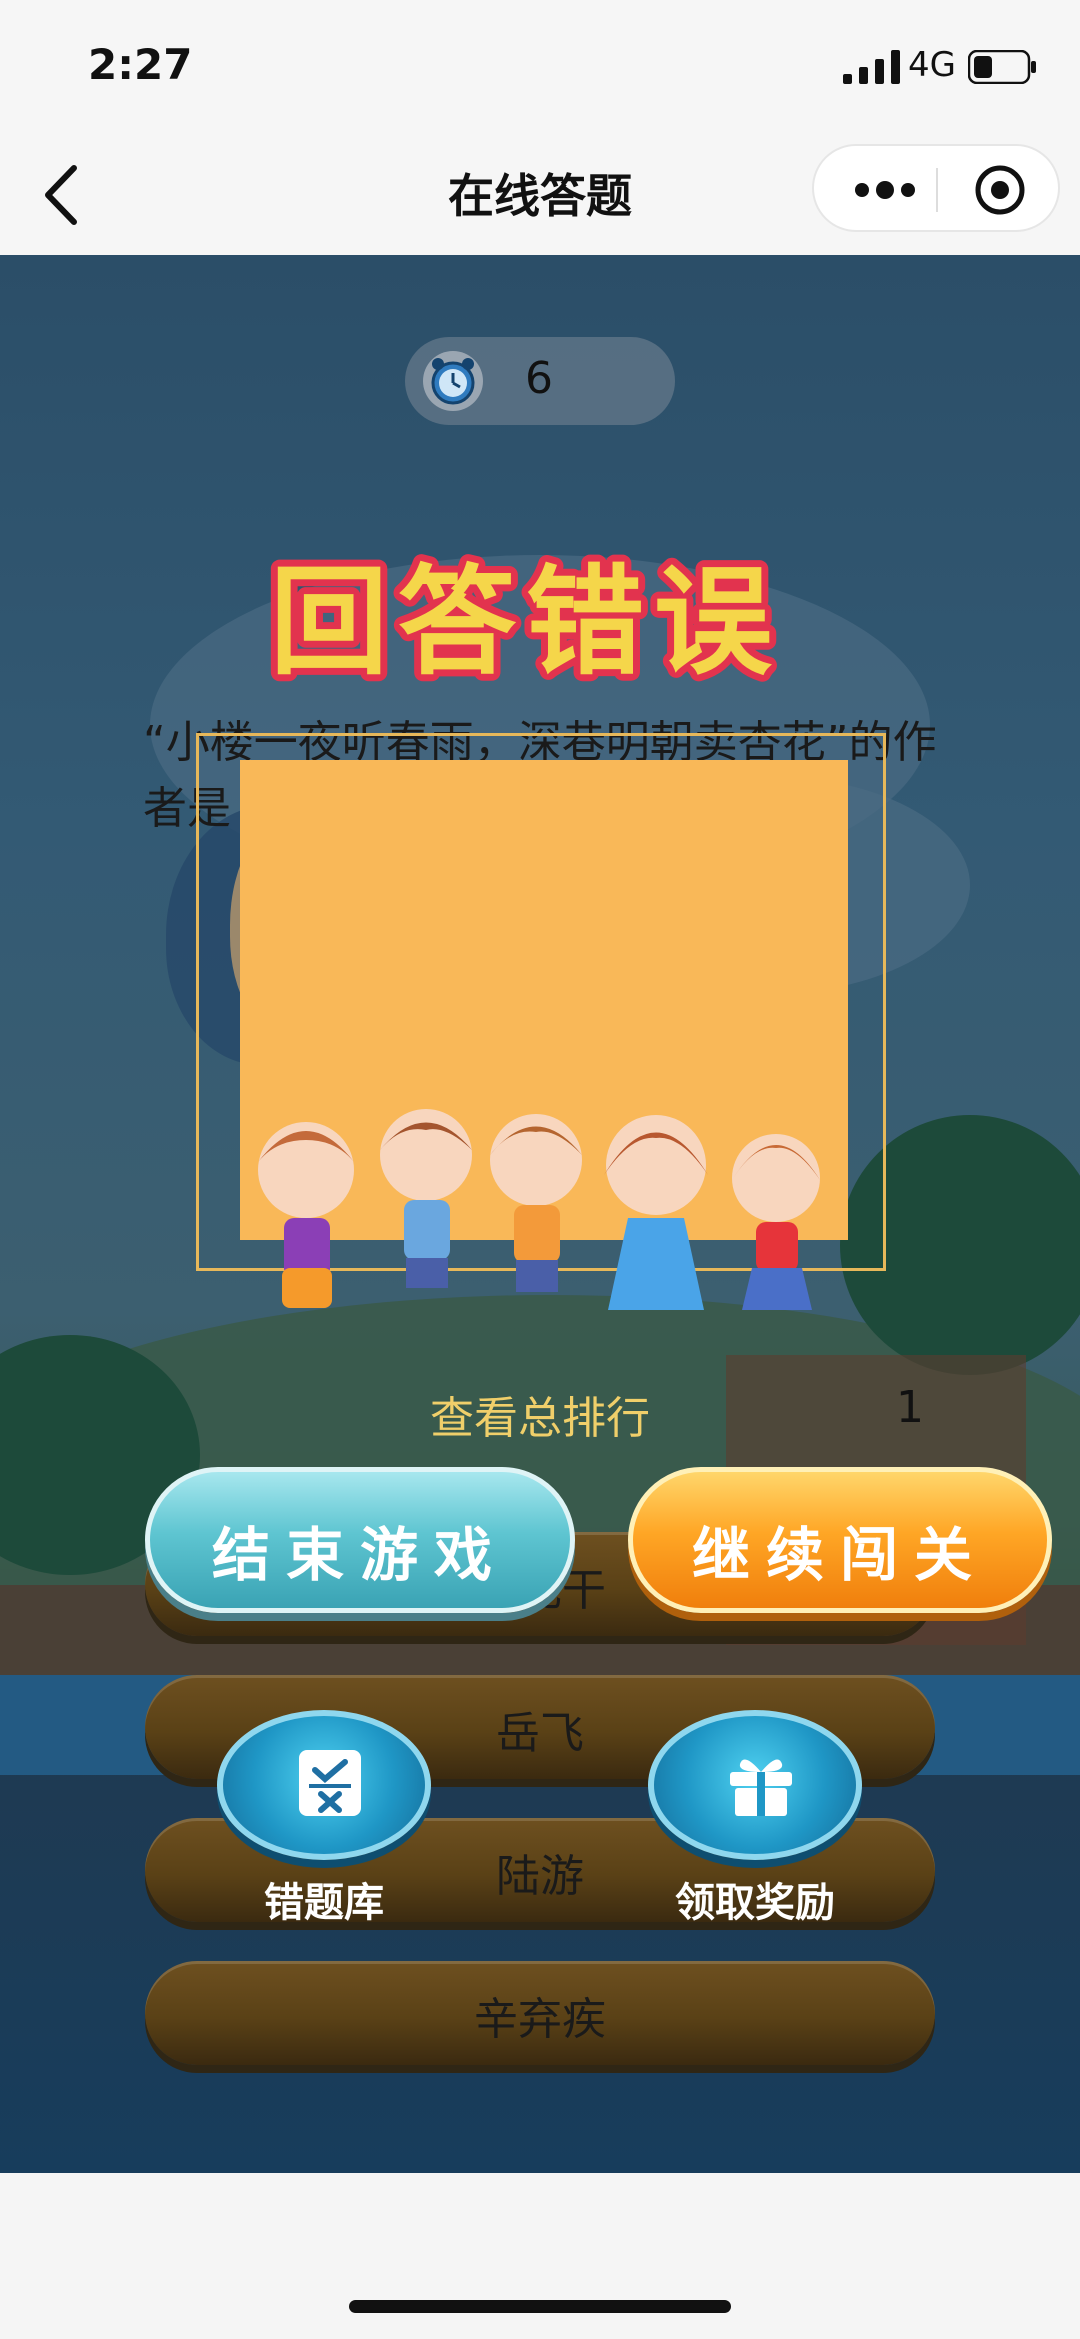  What do you see at coordinates (540, 2019) in the screenshot?
I see `option-label: 辛弃疾` at bounding box center [540, 2019].